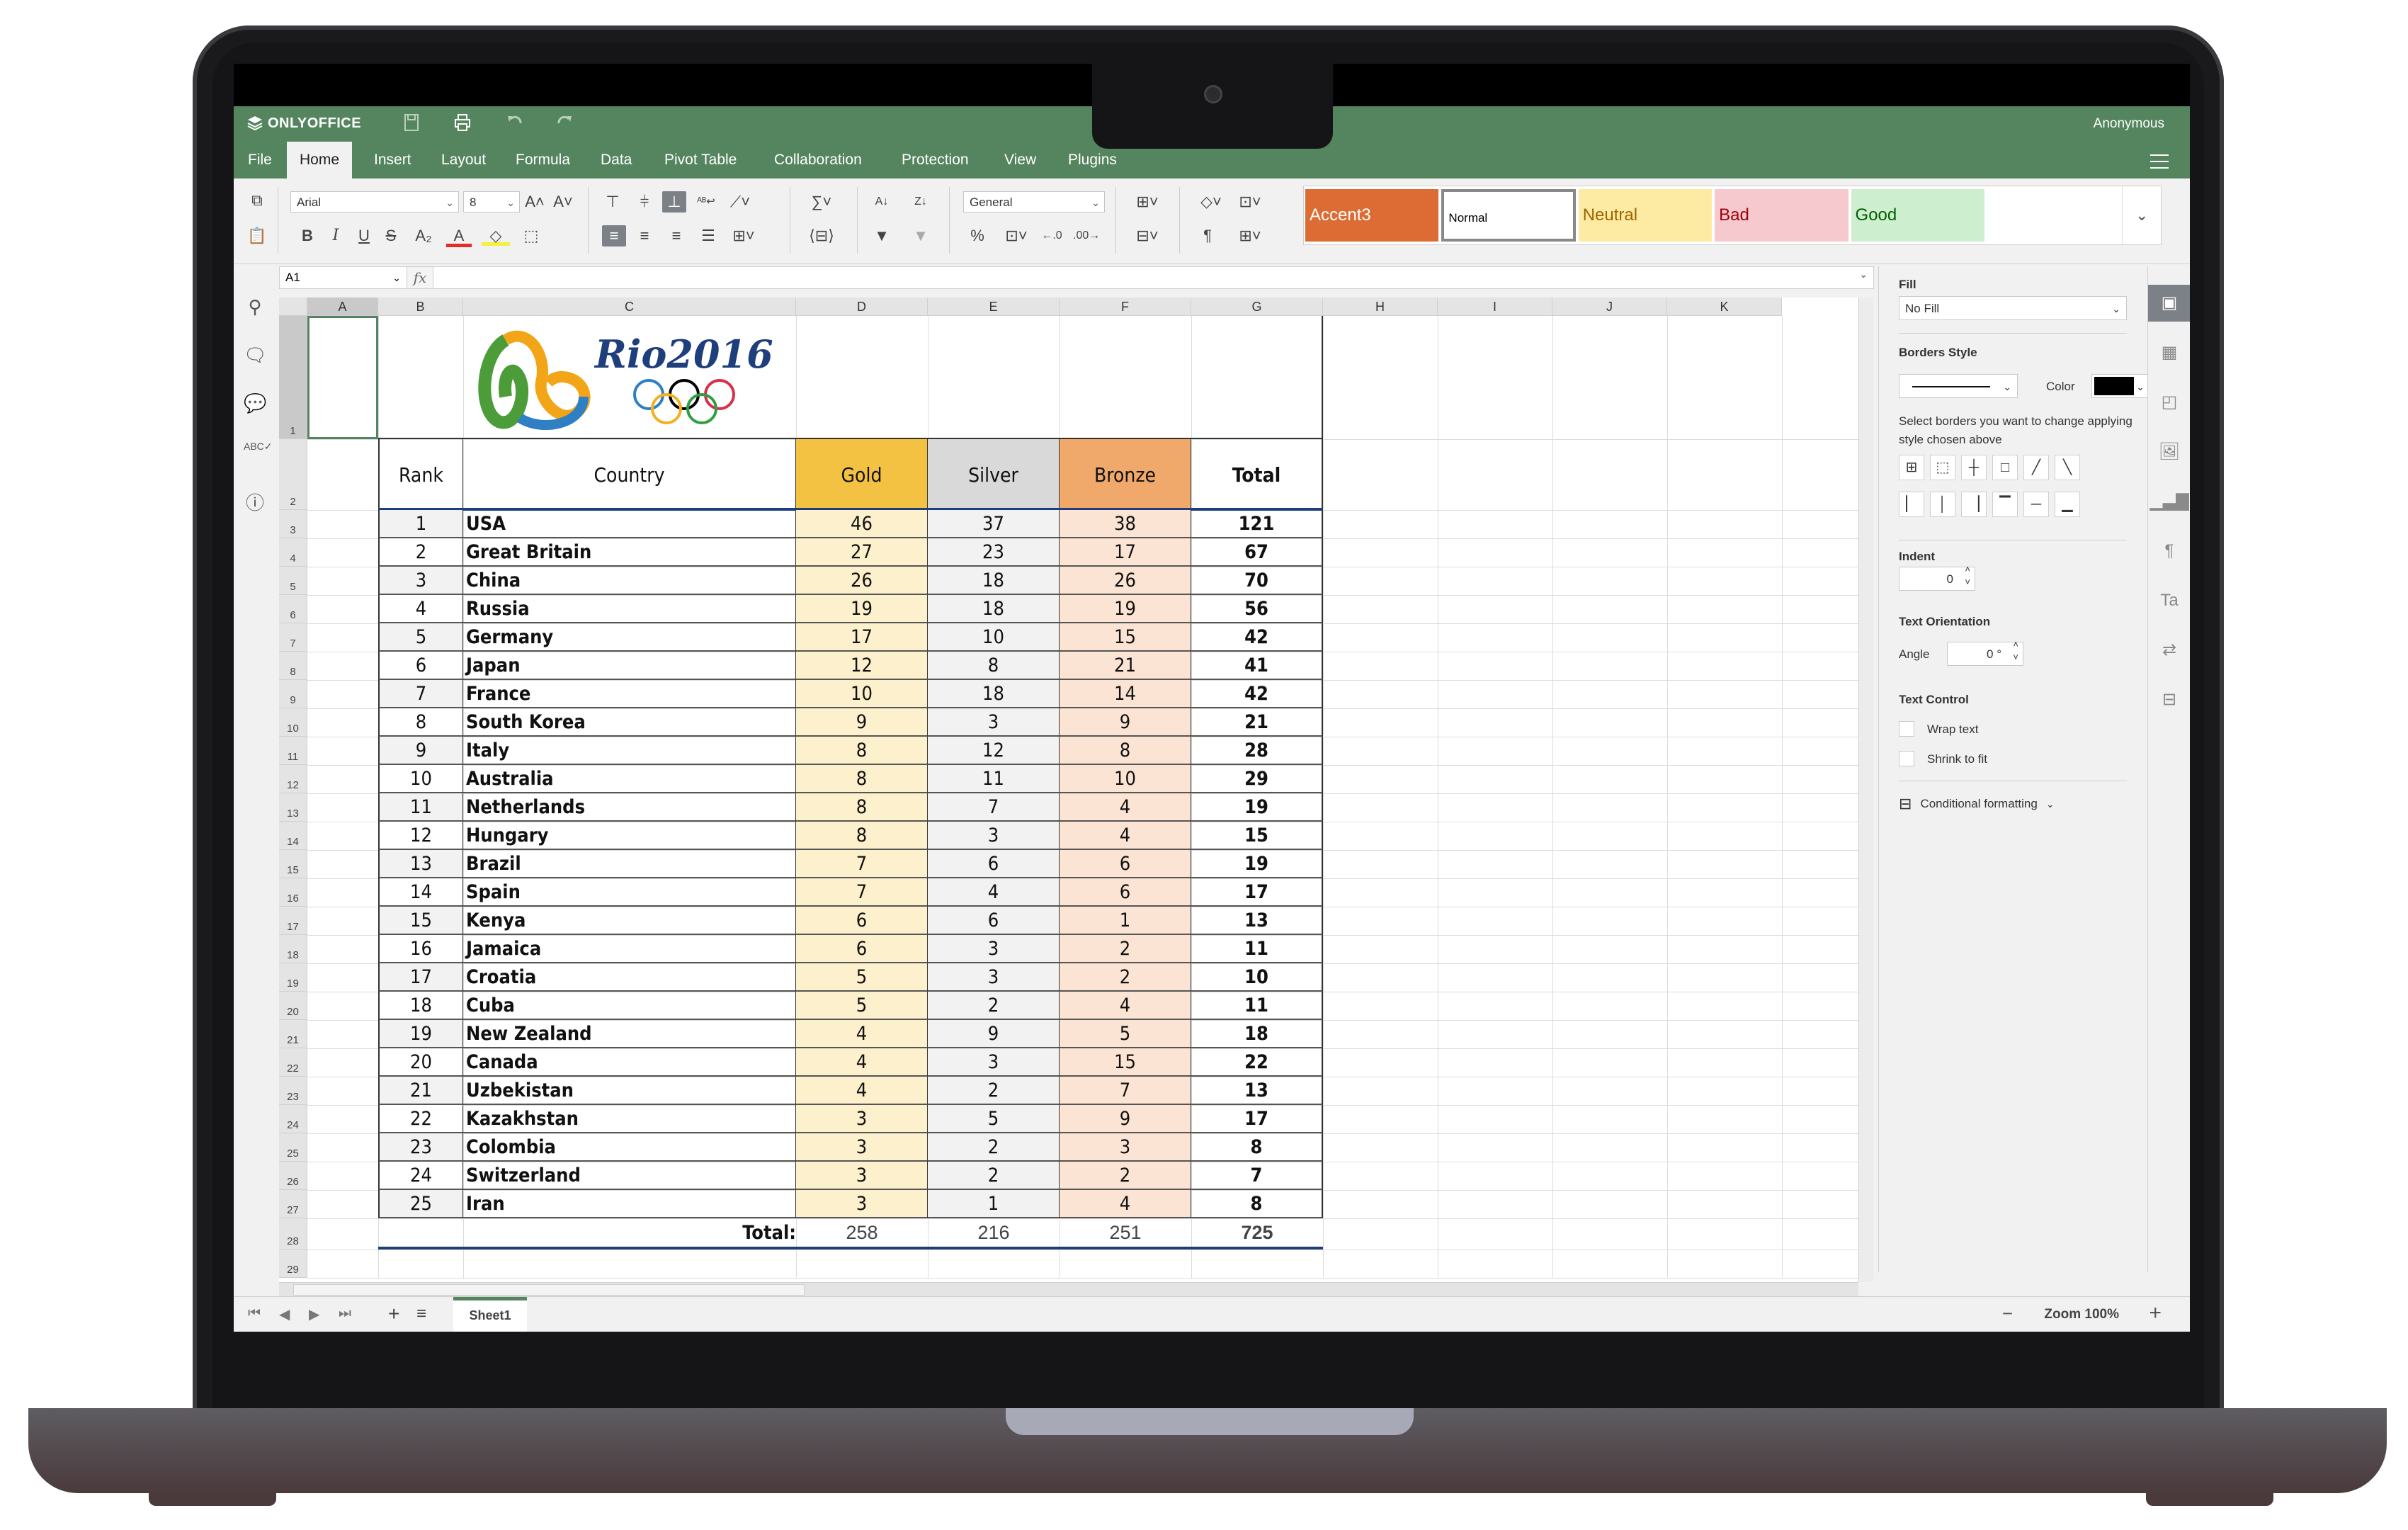 The image size is (2408, 1530). Describe the element at coordinates (496, 236) in the screenshot. I see `fill-color-icon: ◇` at that location.